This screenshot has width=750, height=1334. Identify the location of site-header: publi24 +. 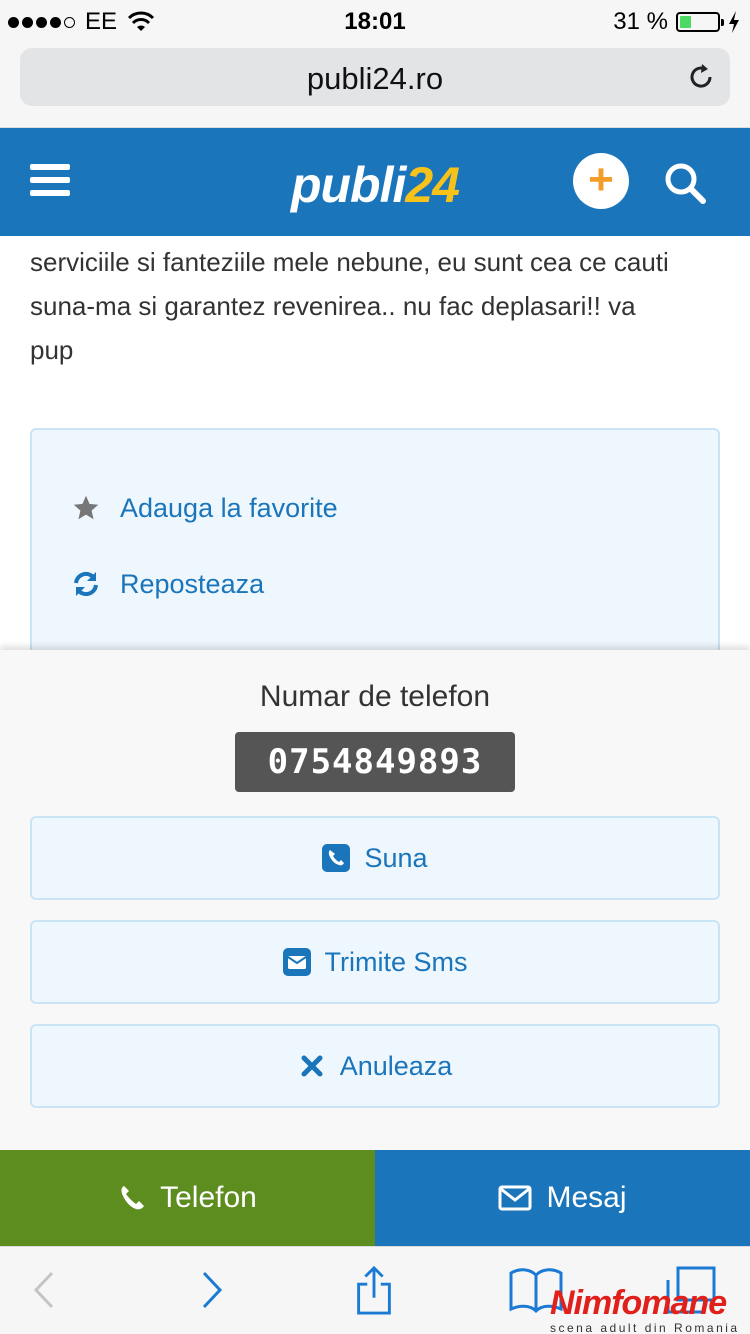
(375, 182).